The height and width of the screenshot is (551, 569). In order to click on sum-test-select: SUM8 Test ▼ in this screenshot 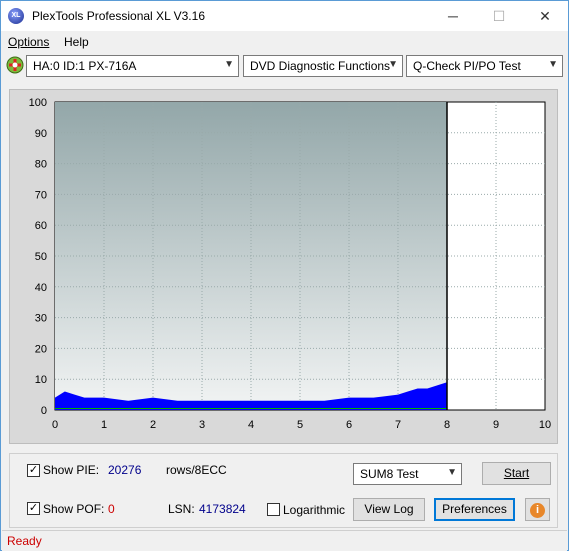, I will do `click(407, 474)`.